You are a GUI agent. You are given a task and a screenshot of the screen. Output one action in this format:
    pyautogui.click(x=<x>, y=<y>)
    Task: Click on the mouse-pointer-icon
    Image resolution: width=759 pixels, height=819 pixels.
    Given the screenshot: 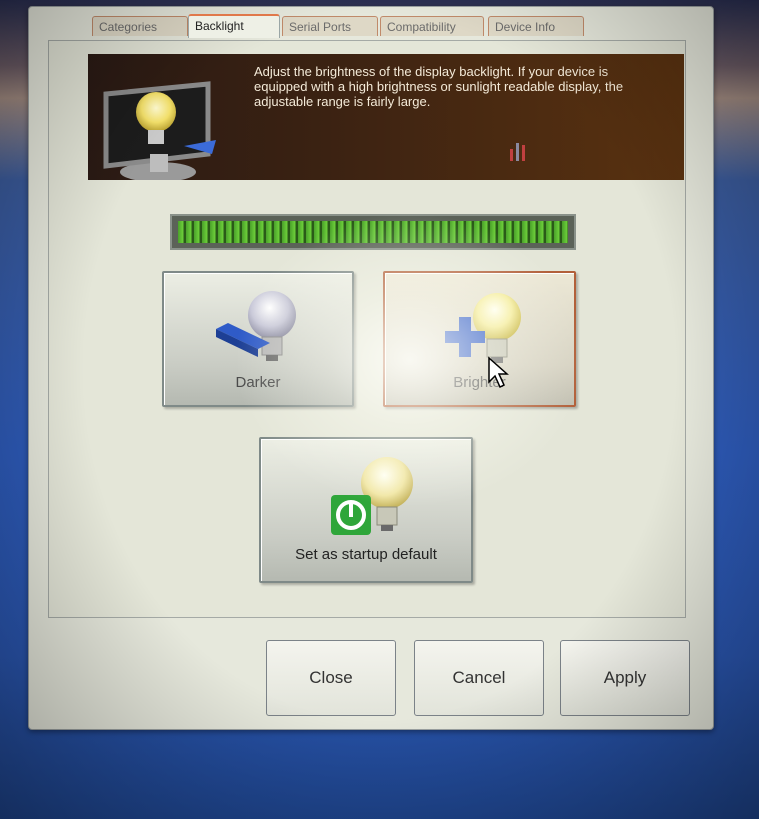 What is the action you would take?
    pyautogui.click(x=498, y=372)
    